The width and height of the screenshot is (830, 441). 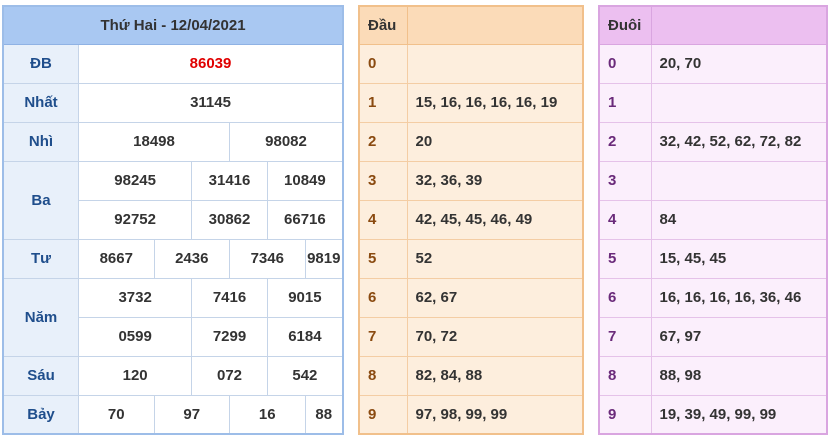 What do you see at coordinates (41, 141) in the screenshot?
I see `prize-label-nhi: Nhì` at bounding box center [41, 141].